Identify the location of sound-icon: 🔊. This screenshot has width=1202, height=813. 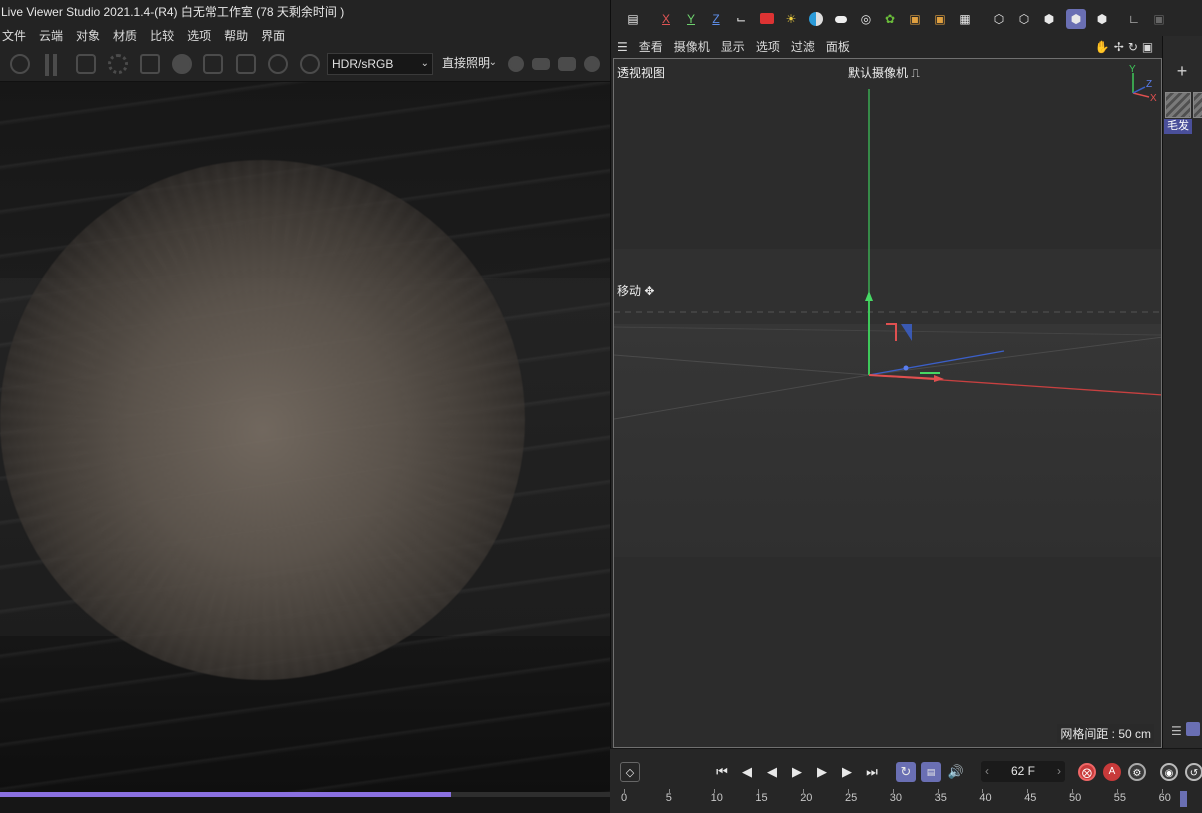
(956, 772).